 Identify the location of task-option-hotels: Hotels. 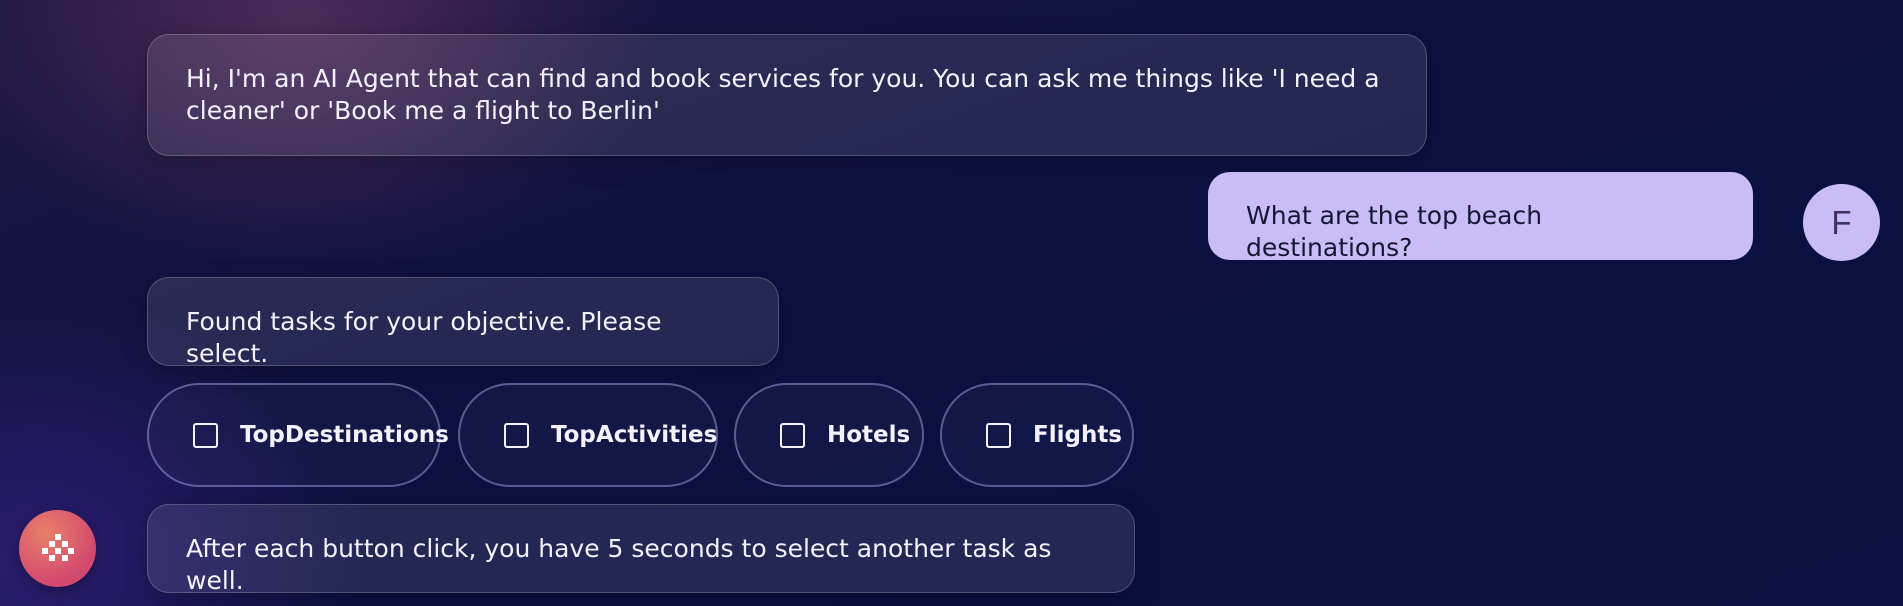
(829, 435).